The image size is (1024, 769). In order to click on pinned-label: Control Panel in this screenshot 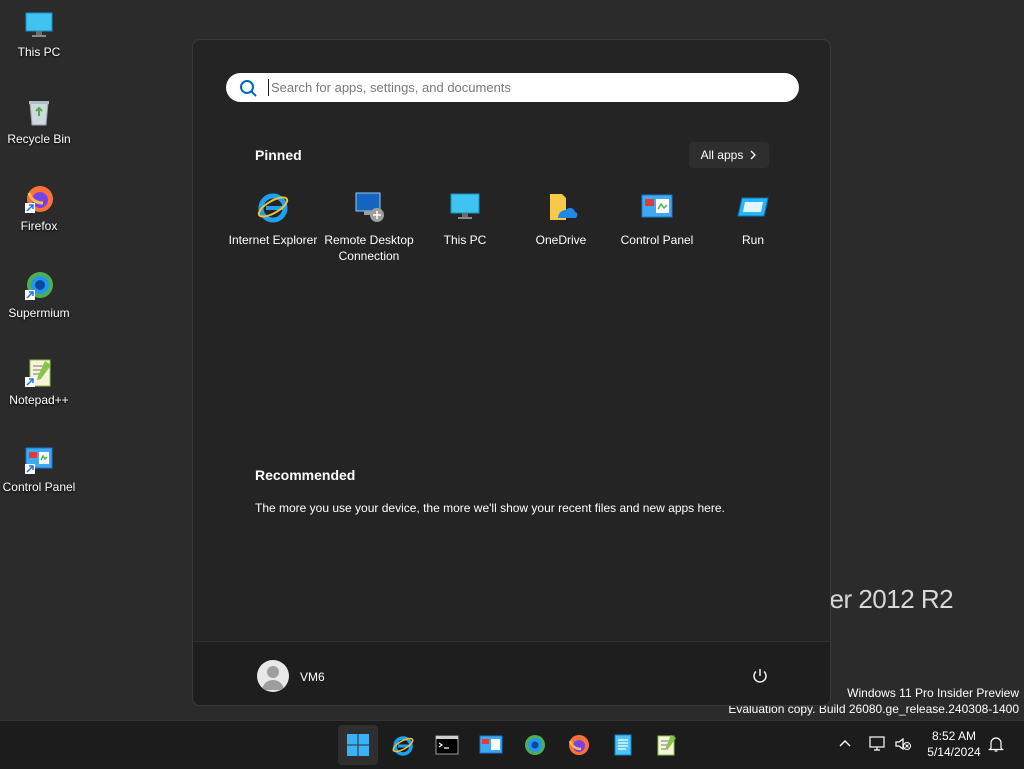, I will do `click(657, 240)`.